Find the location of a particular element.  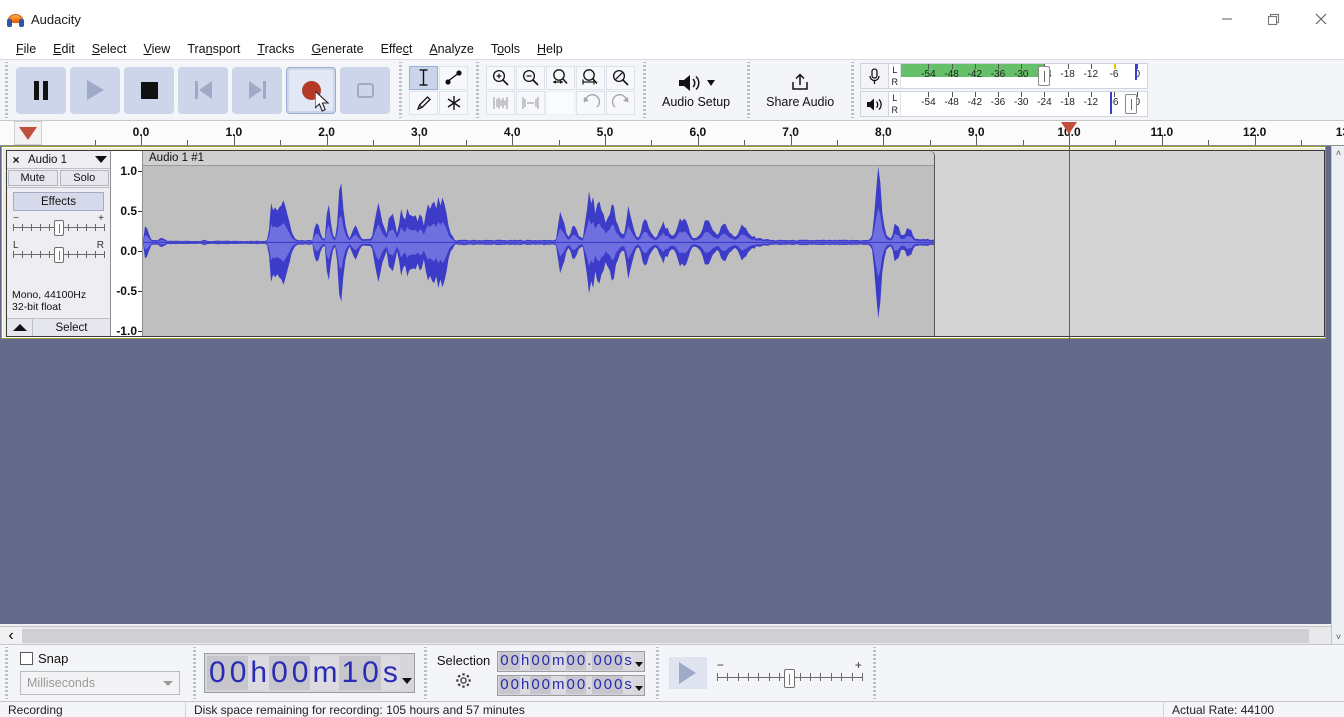

multi-tool is located at coordinates (453, 102).